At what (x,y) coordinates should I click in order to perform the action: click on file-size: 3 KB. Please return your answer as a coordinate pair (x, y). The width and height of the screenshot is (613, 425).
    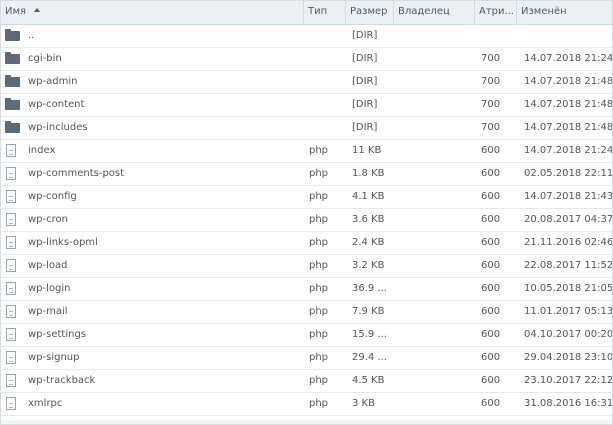
    Looking at the image, I should click on (363, 403).